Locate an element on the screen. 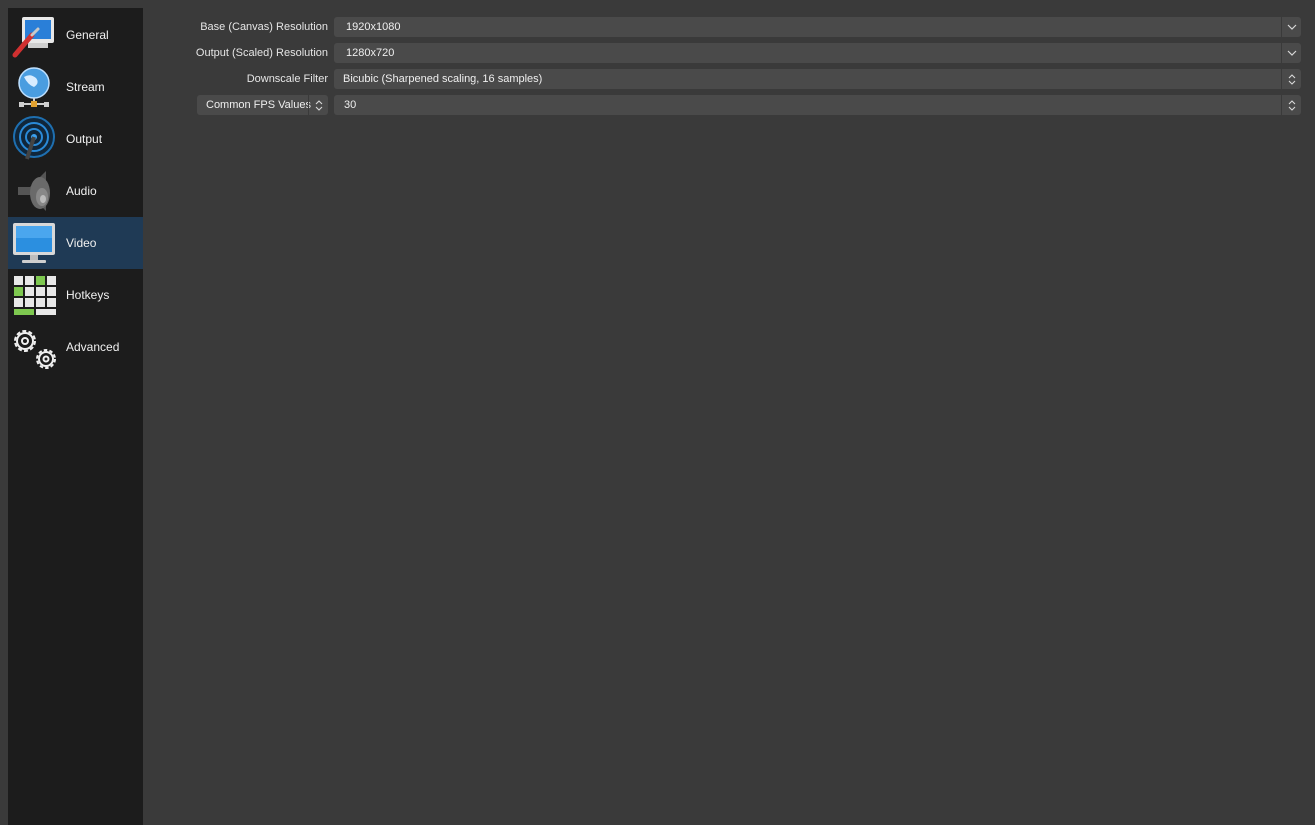 The image size is (1315, 825). downscale-filter-combo: Bicubic (Sharpened scaling, 16 samples) is located at coordinates (817, 79).